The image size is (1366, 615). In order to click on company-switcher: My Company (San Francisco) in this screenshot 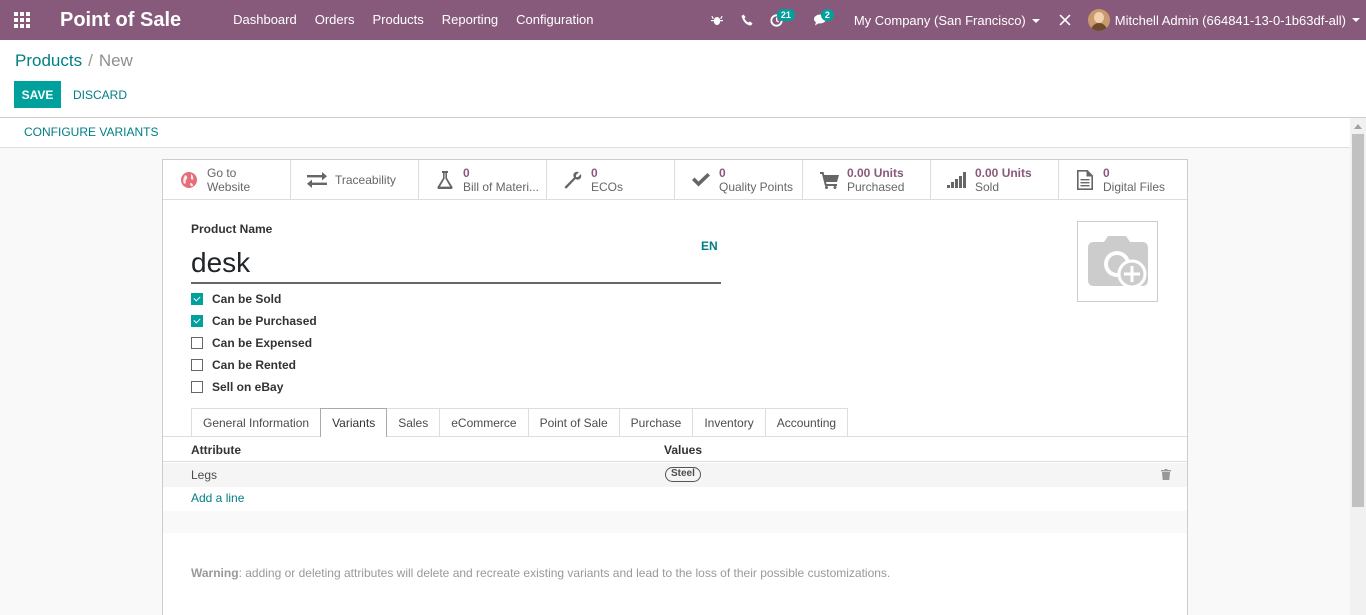, I will do `click(947, 20)`.